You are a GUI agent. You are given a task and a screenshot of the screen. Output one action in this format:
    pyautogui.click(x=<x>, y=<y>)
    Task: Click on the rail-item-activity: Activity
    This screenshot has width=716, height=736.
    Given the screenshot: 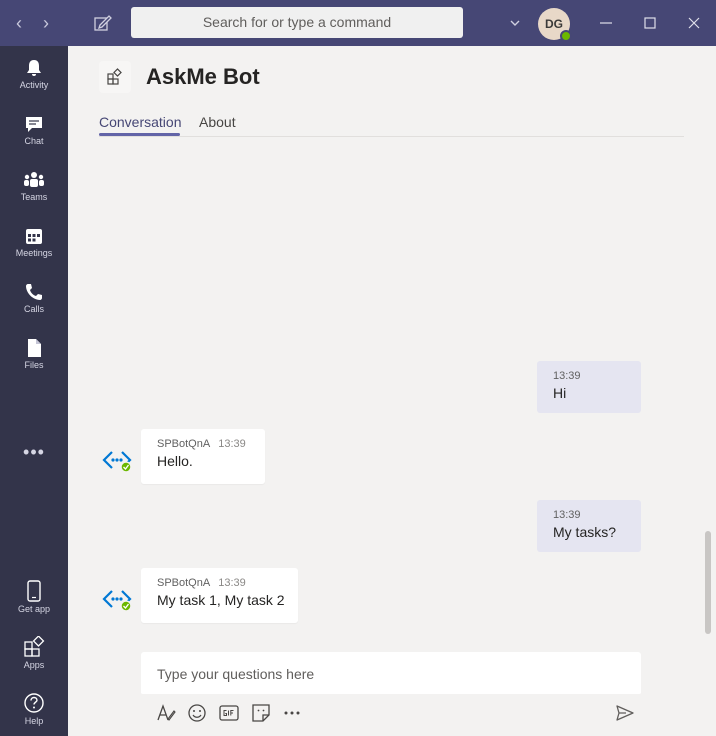 What is the action you would take?
    pyautogui.click(x=34, y=84)
    